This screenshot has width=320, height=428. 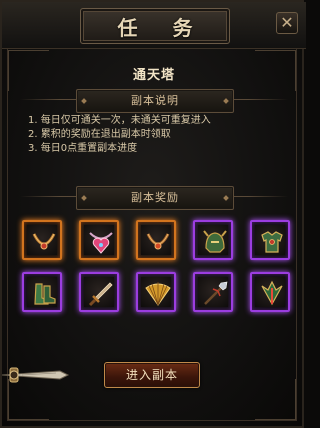 I want to click on wing-blade-icon, so click(x=272, y=293).